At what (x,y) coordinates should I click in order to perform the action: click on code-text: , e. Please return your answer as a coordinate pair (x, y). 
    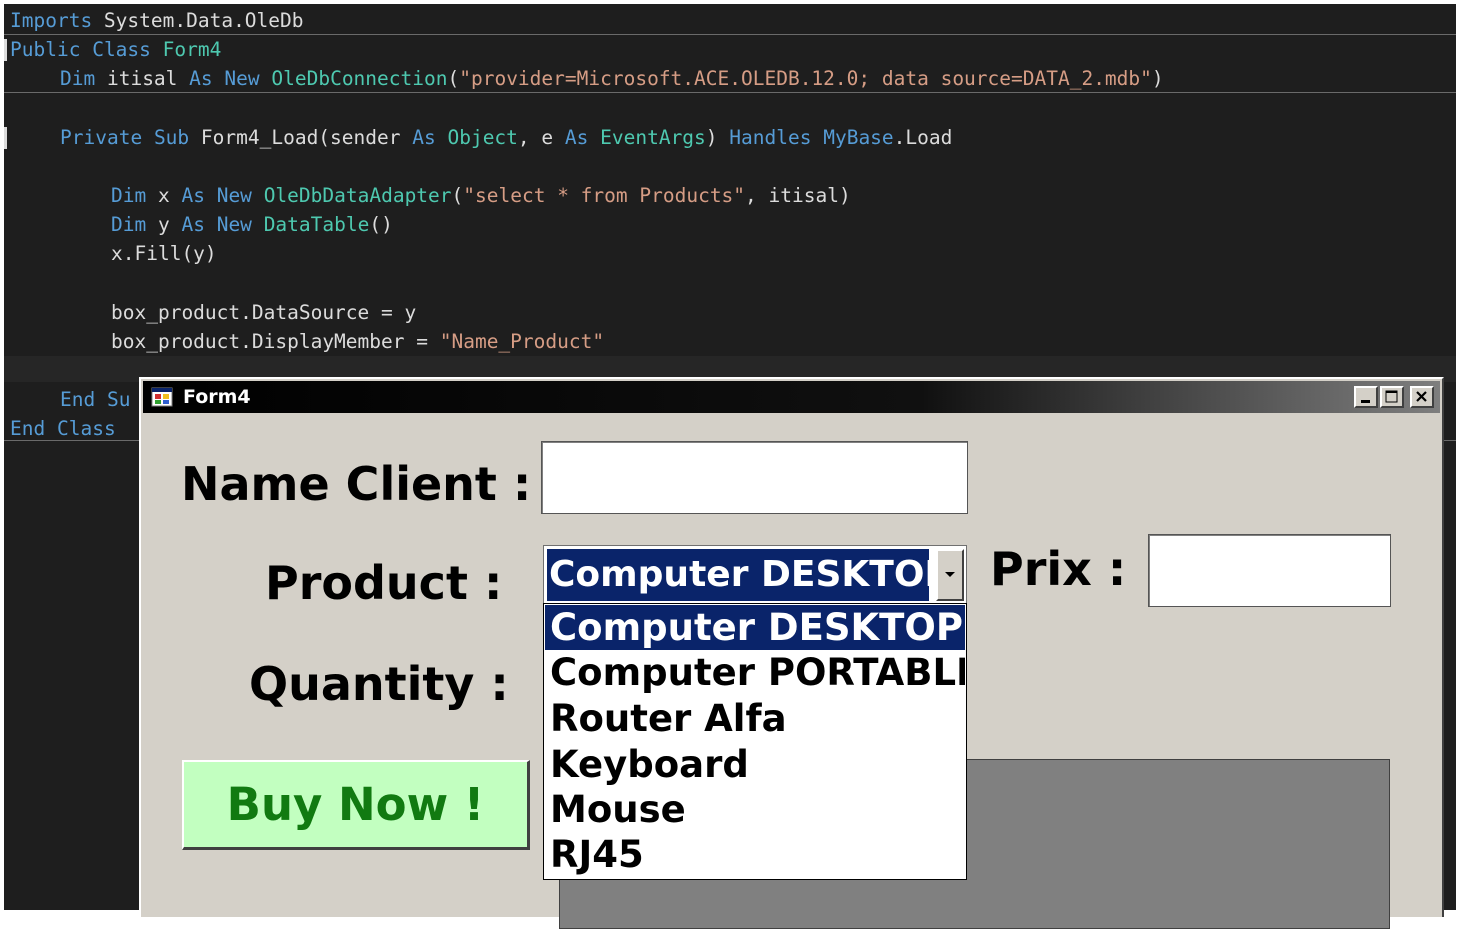
    Looking at the image, I should click on (541, 137).